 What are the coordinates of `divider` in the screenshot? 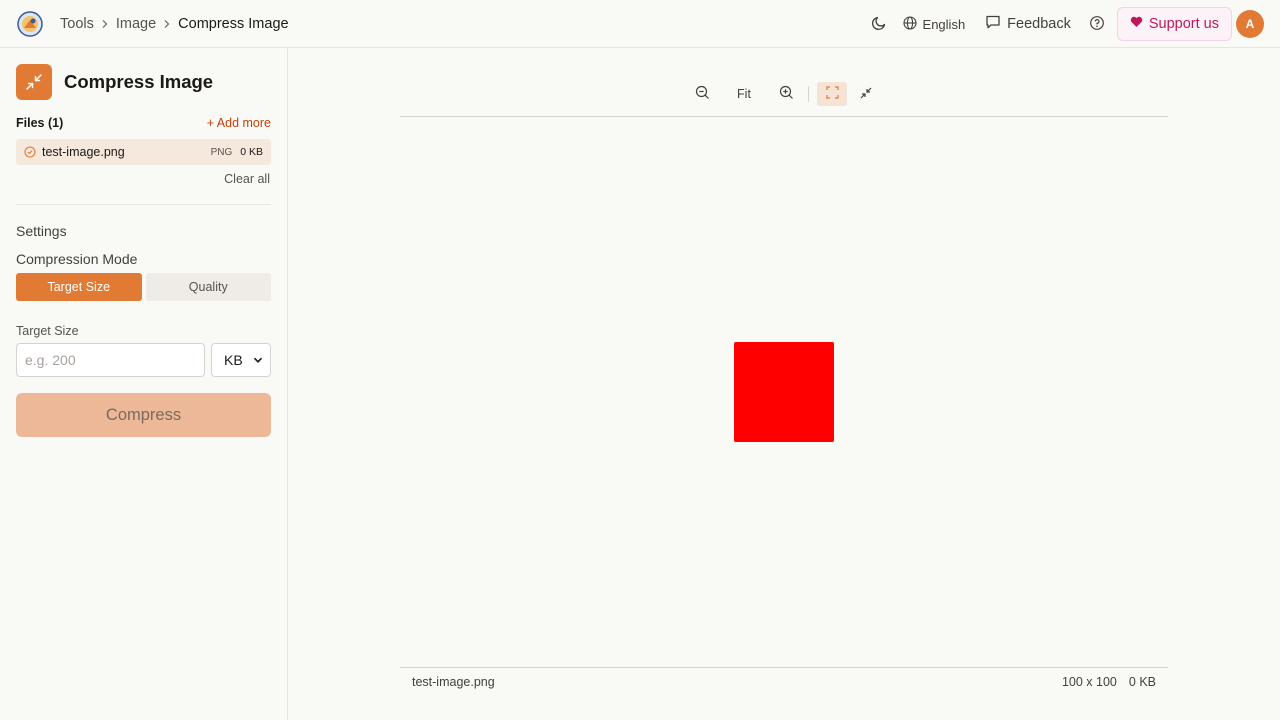 It's located at (143, 204).